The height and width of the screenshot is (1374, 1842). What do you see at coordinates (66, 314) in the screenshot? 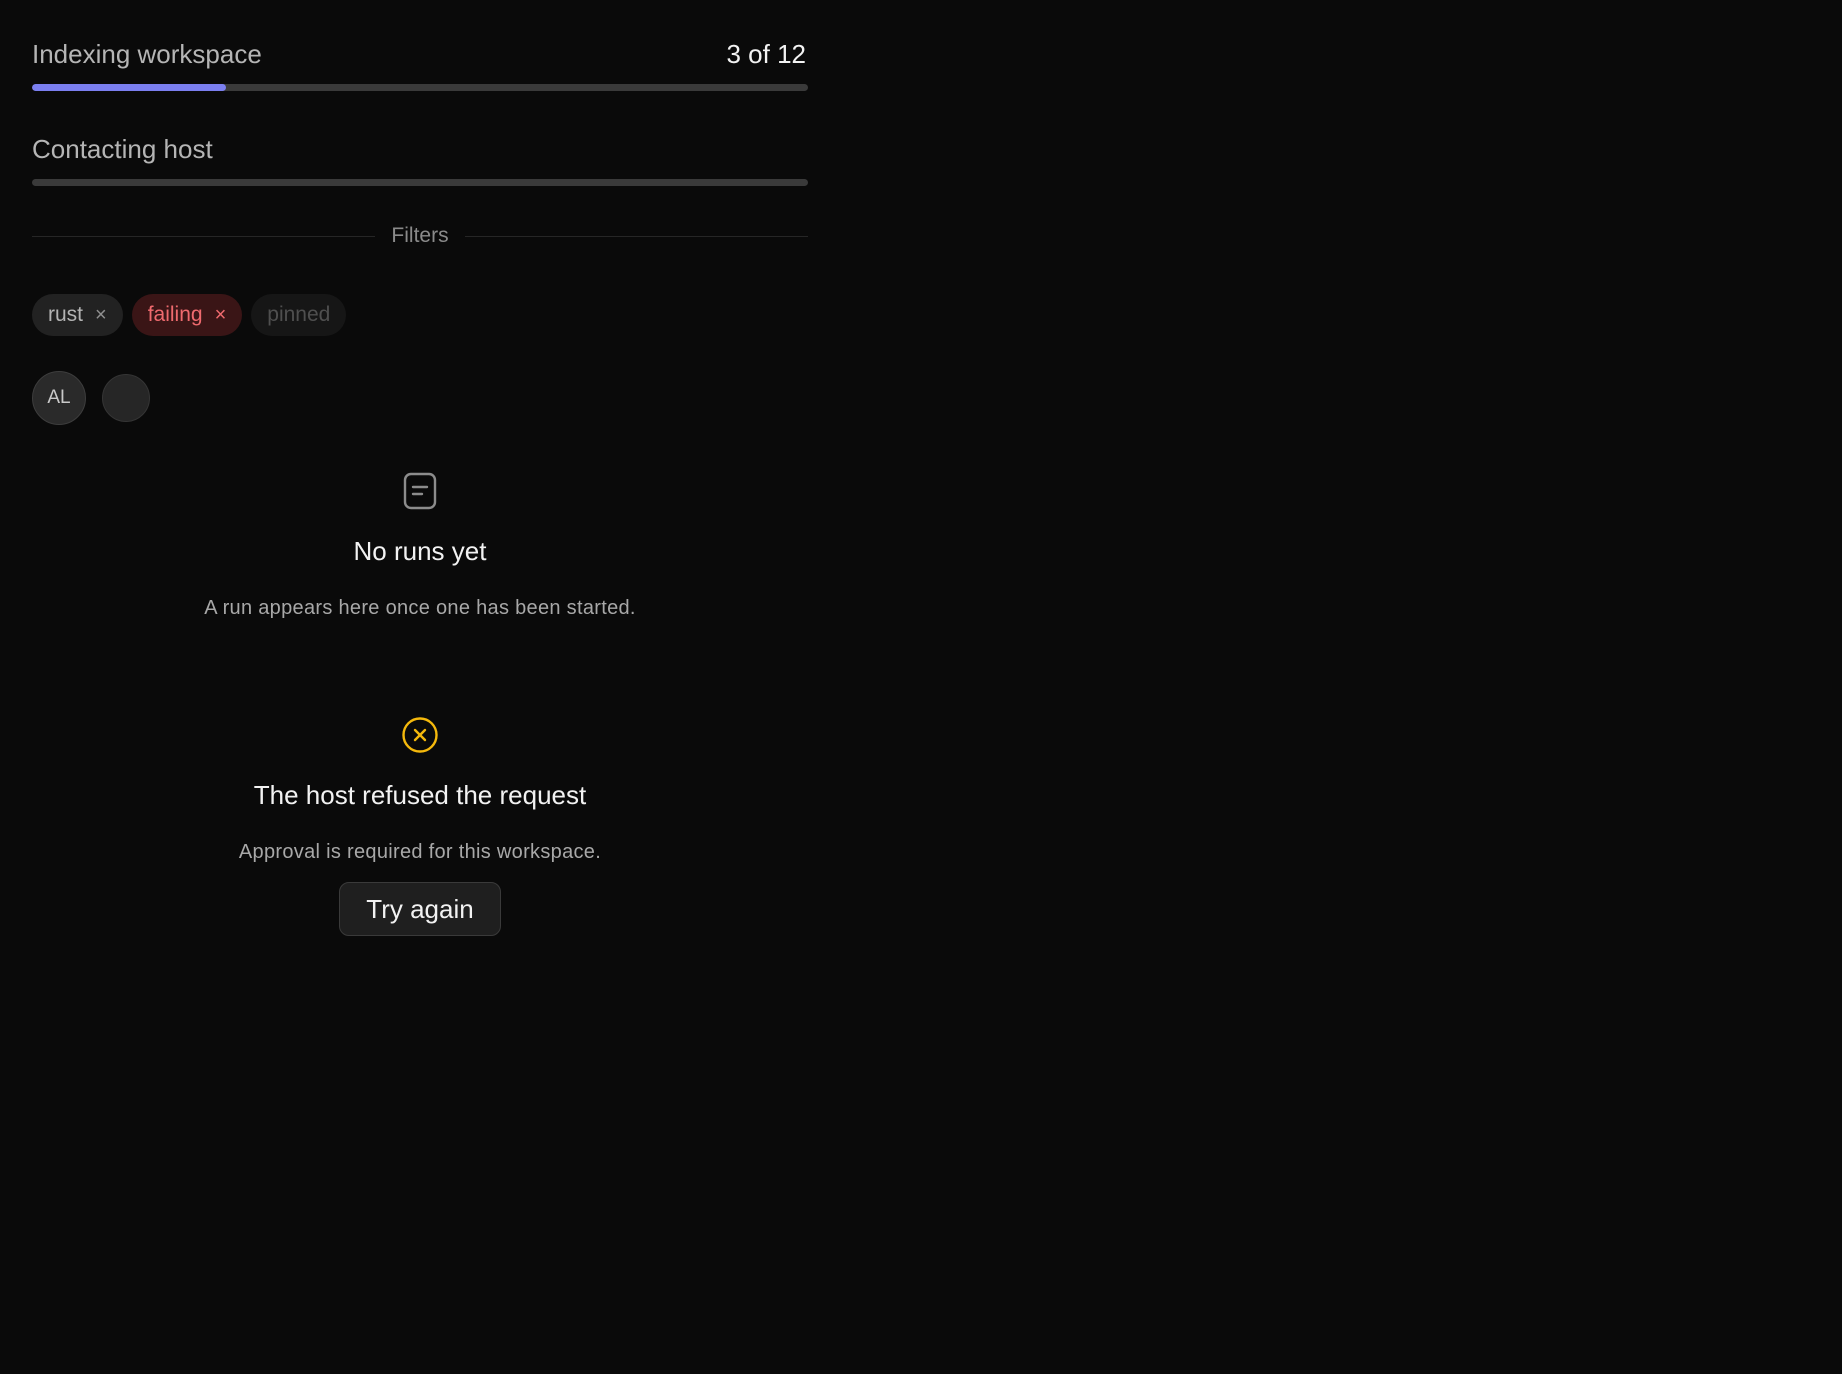
I see `chip-label: rust` at bounding box center [66, 314].